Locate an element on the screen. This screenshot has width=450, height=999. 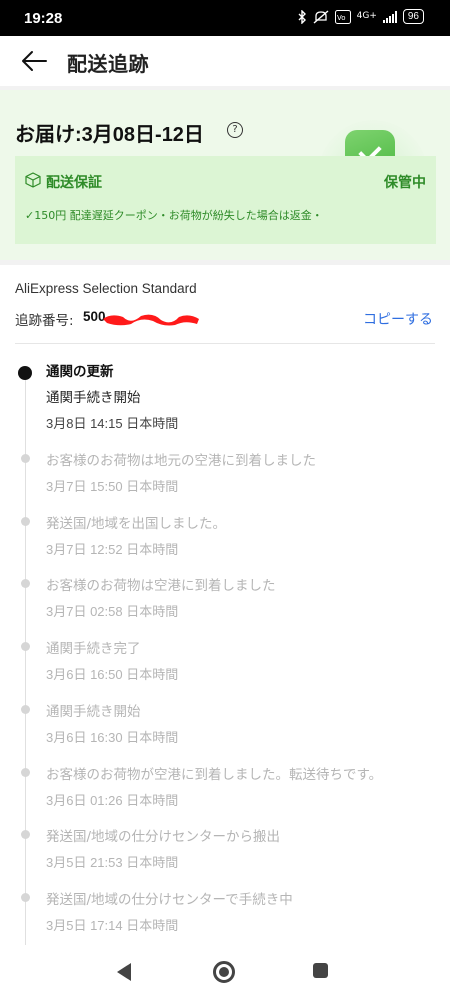
guarantee-label: 配送保証 is located at coordinates (74, 183).